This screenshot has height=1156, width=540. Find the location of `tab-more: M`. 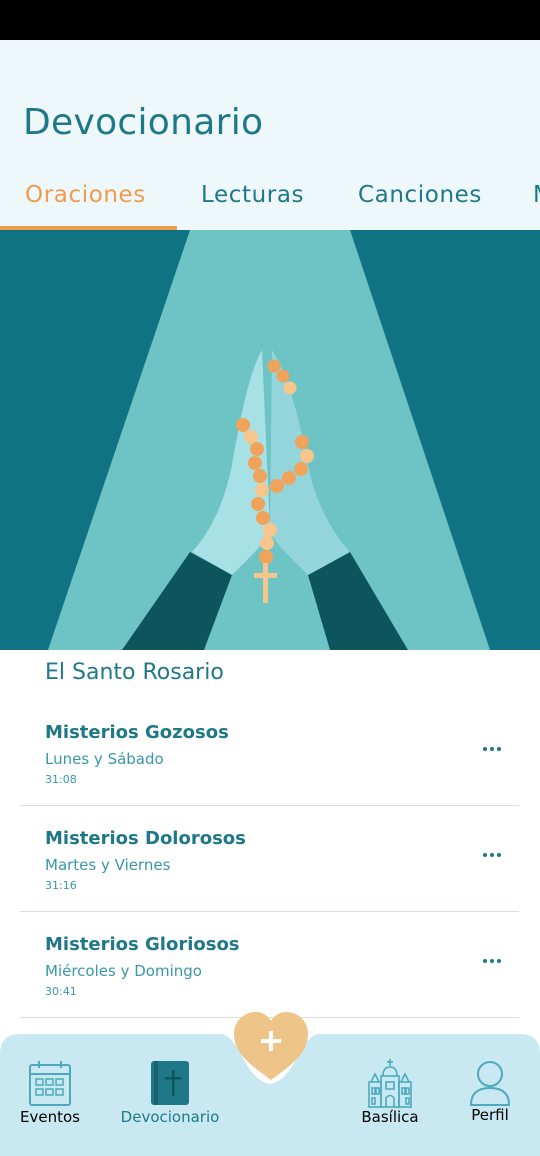

tab-more: M is located at coordinates (536, 195).